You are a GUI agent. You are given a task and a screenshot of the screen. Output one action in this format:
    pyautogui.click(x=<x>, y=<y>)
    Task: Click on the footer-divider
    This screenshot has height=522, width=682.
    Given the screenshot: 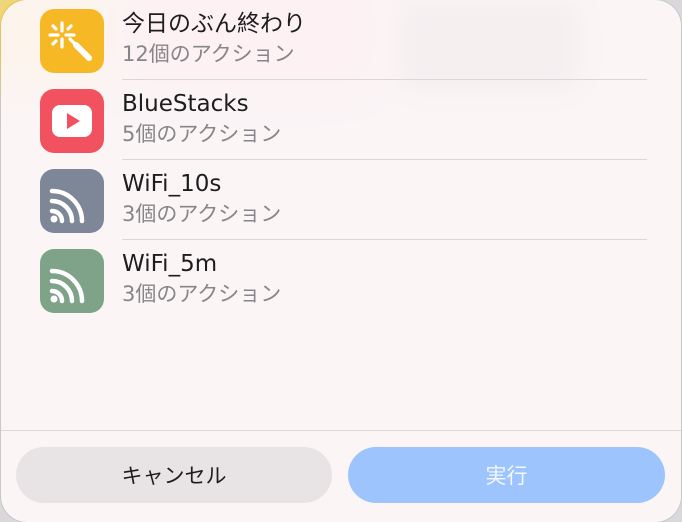 What is the action you would take?
    pyautogui.click(x=341, y=430)
    